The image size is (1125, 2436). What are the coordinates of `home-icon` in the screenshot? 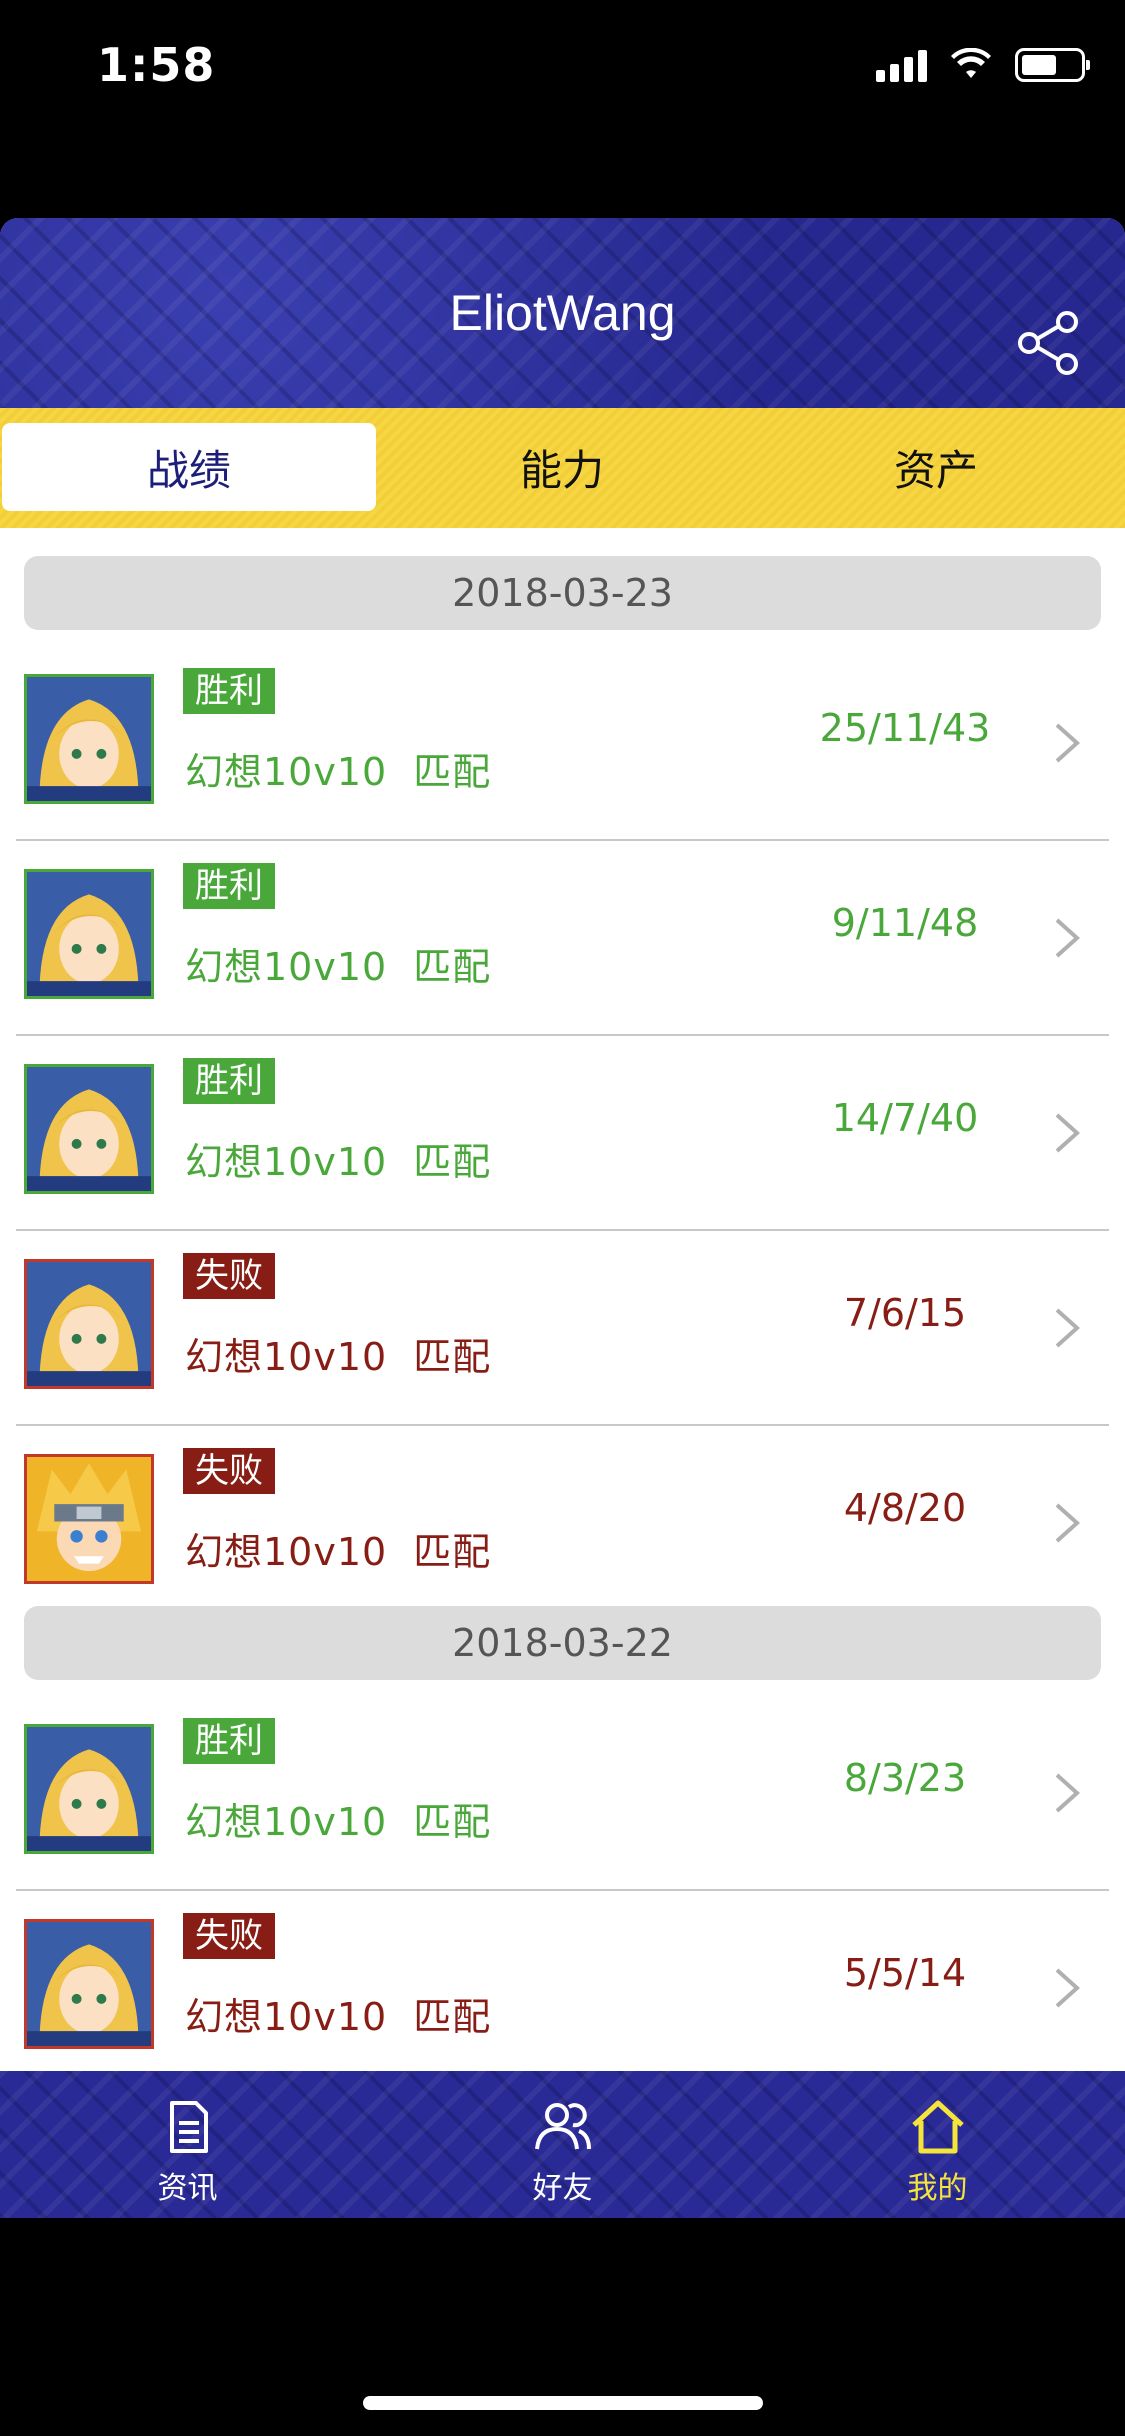 It's located at (937, 2127).